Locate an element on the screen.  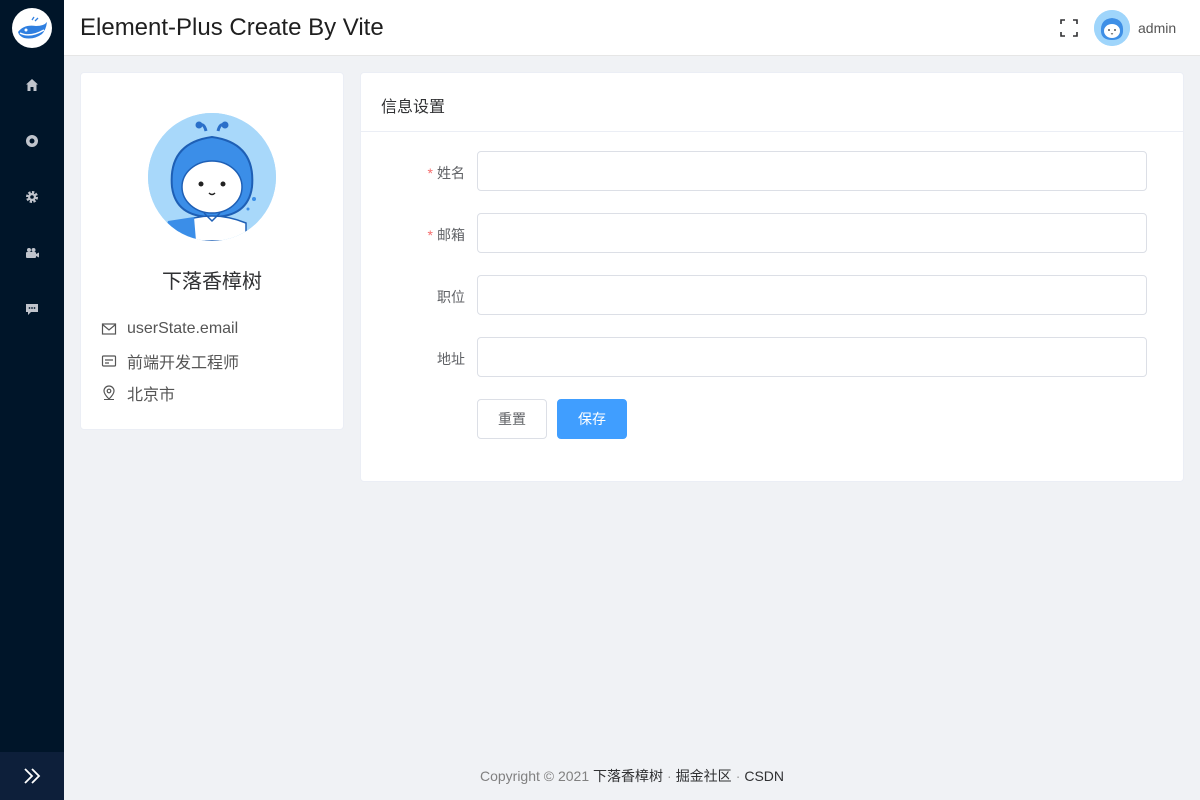
sidebar-item-support is located at coordinates (32, 141).